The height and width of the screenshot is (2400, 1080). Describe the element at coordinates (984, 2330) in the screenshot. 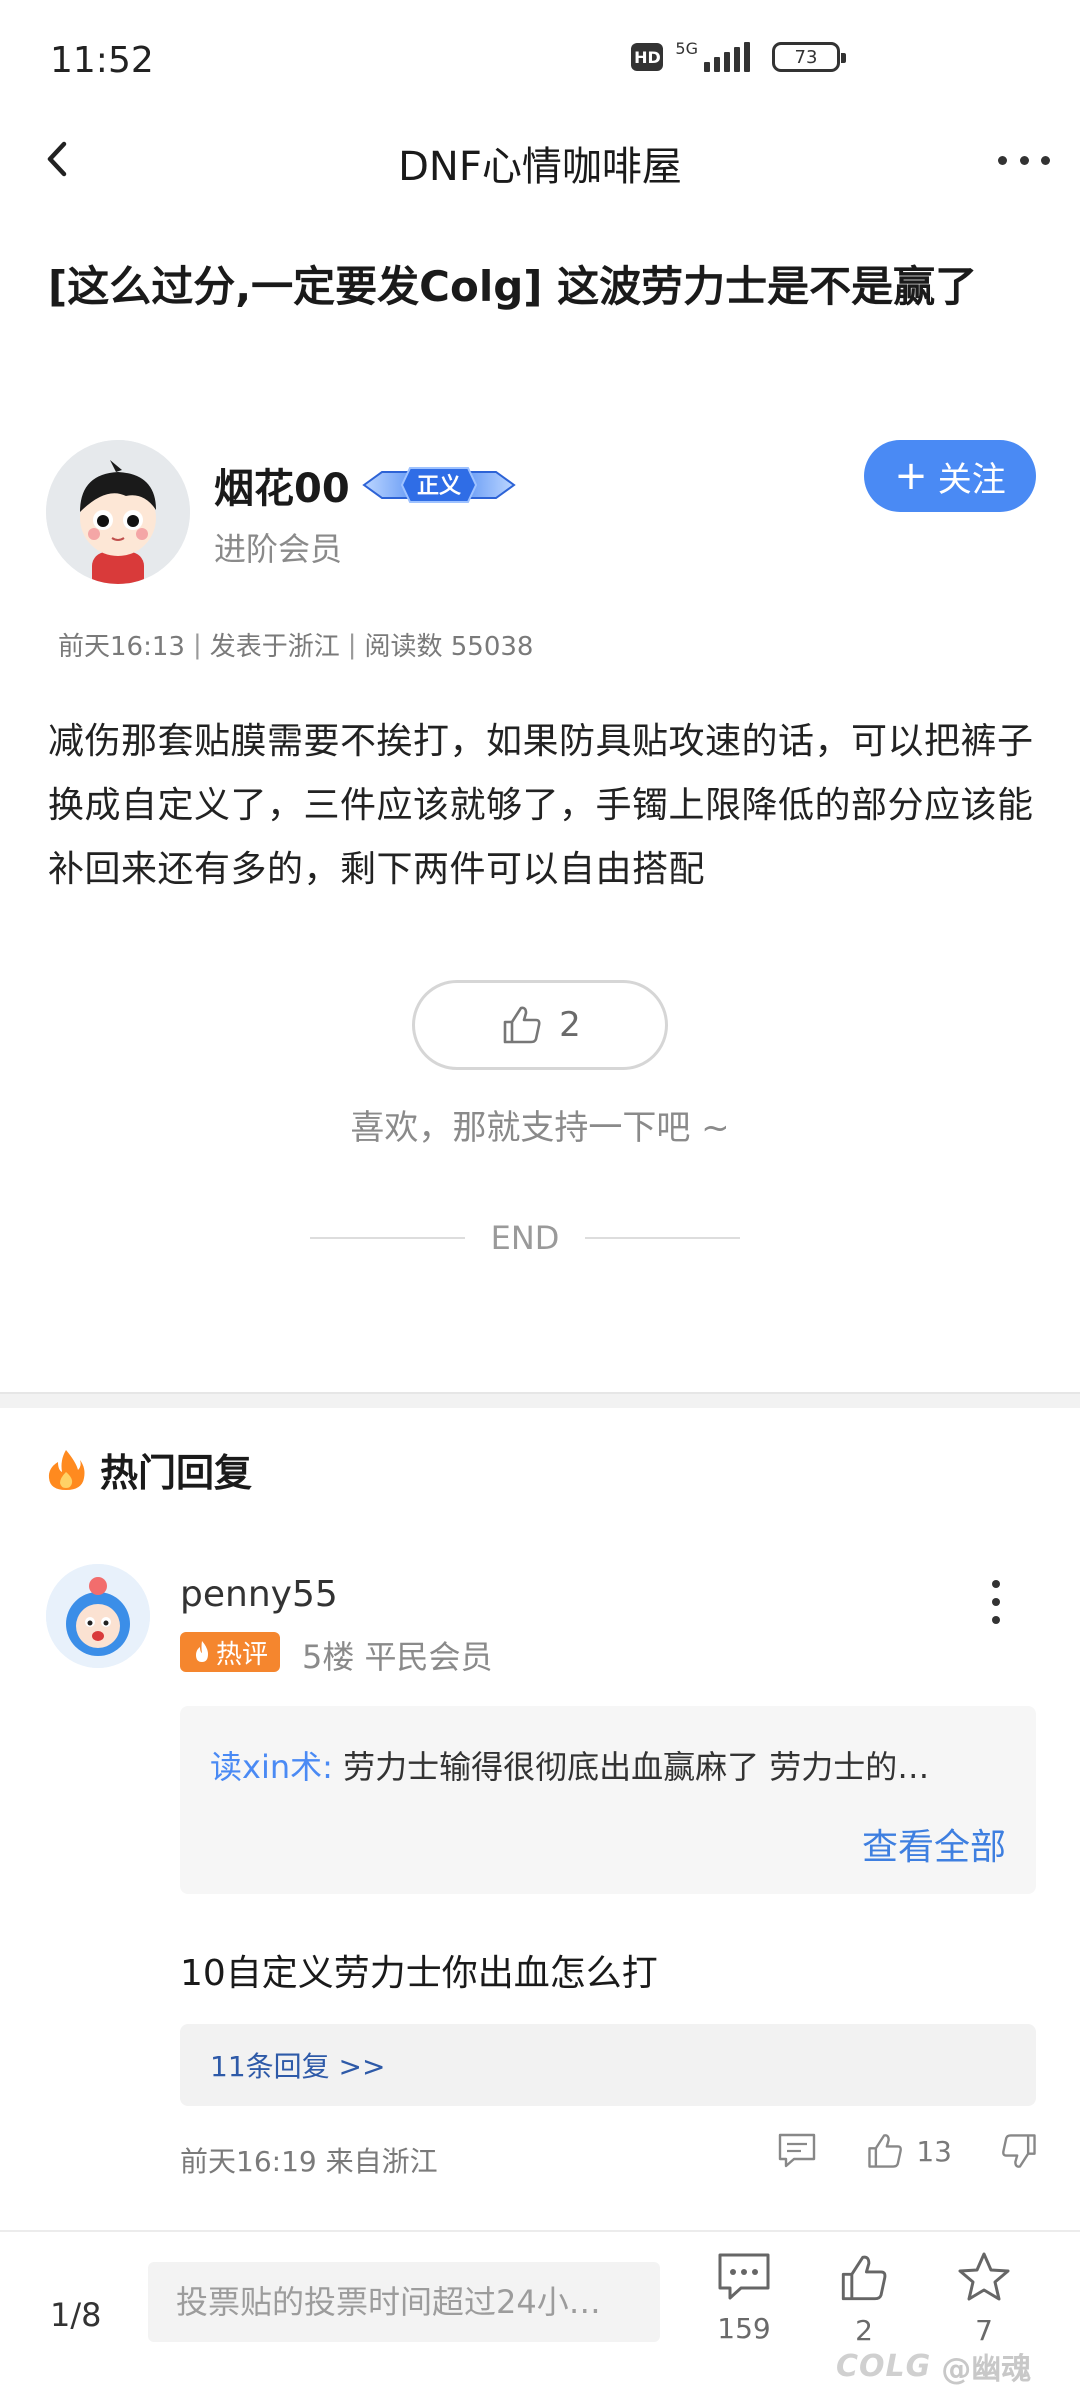

I see `favorites-count: 7` at that location.